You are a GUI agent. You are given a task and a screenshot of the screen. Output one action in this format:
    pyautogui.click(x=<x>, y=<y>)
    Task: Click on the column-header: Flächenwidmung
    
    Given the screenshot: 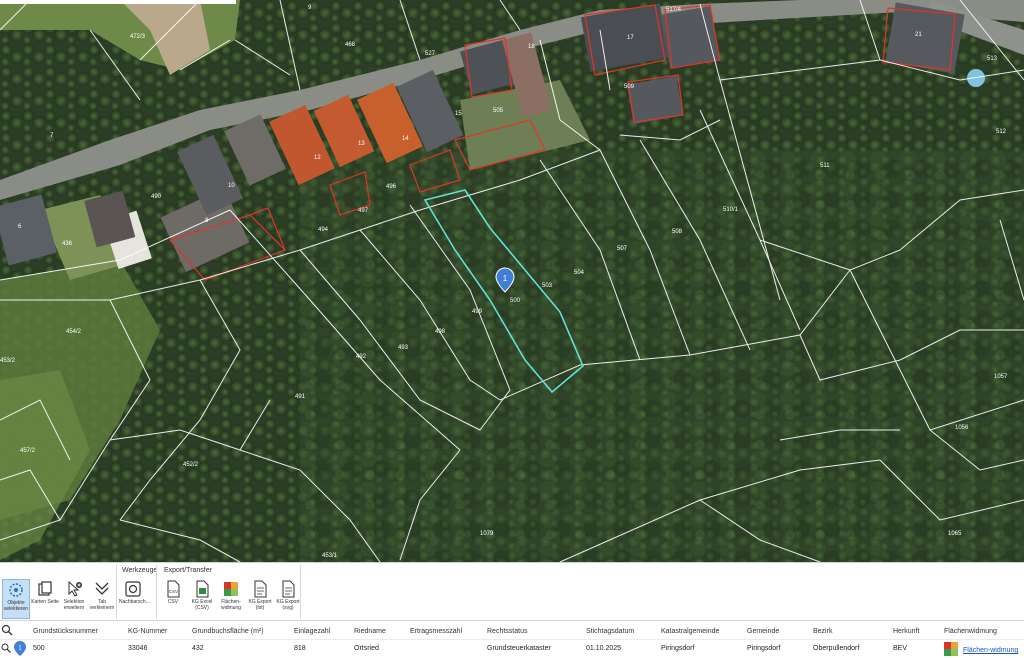 What is the action you would take?
    pyautogui.click(x=970, y=631)
    